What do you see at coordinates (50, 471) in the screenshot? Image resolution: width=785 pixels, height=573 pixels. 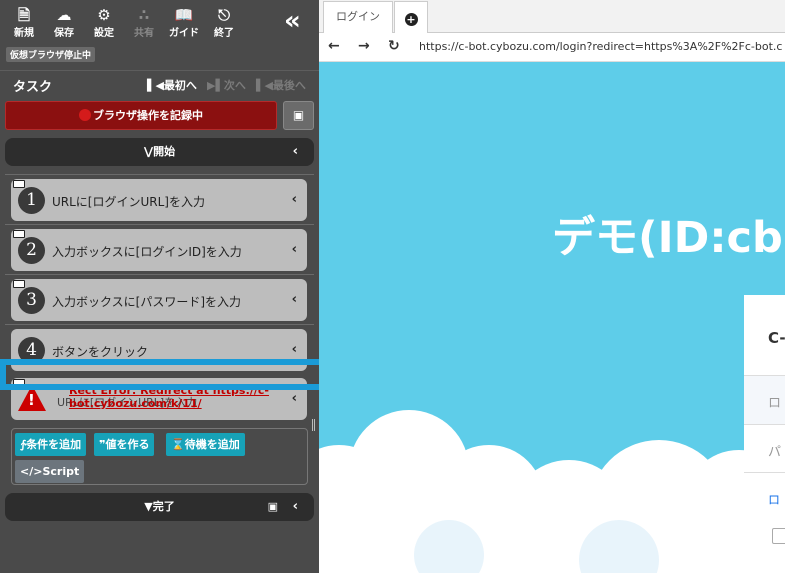 I see `script-button: </>Script` at bounding box center [50, 471].